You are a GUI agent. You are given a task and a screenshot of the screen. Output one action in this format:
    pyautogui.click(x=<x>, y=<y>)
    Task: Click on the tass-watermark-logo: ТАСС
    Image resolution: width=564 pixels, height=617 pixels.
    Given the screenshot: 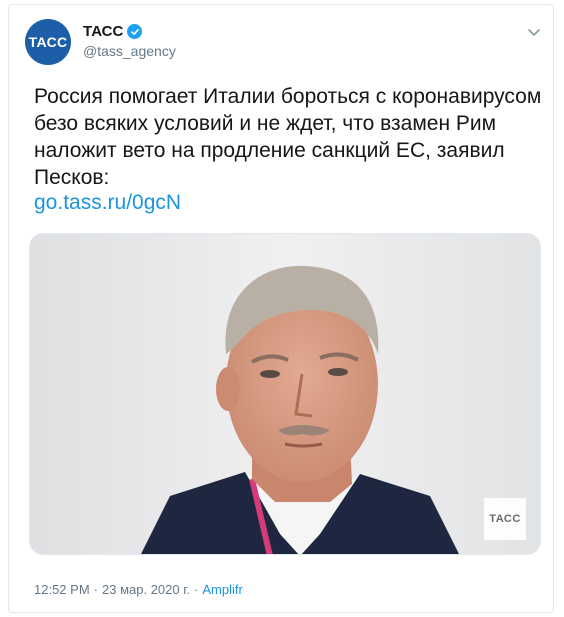 What is the action you would take?
    pyautogui.click(x=505, y=519)
    